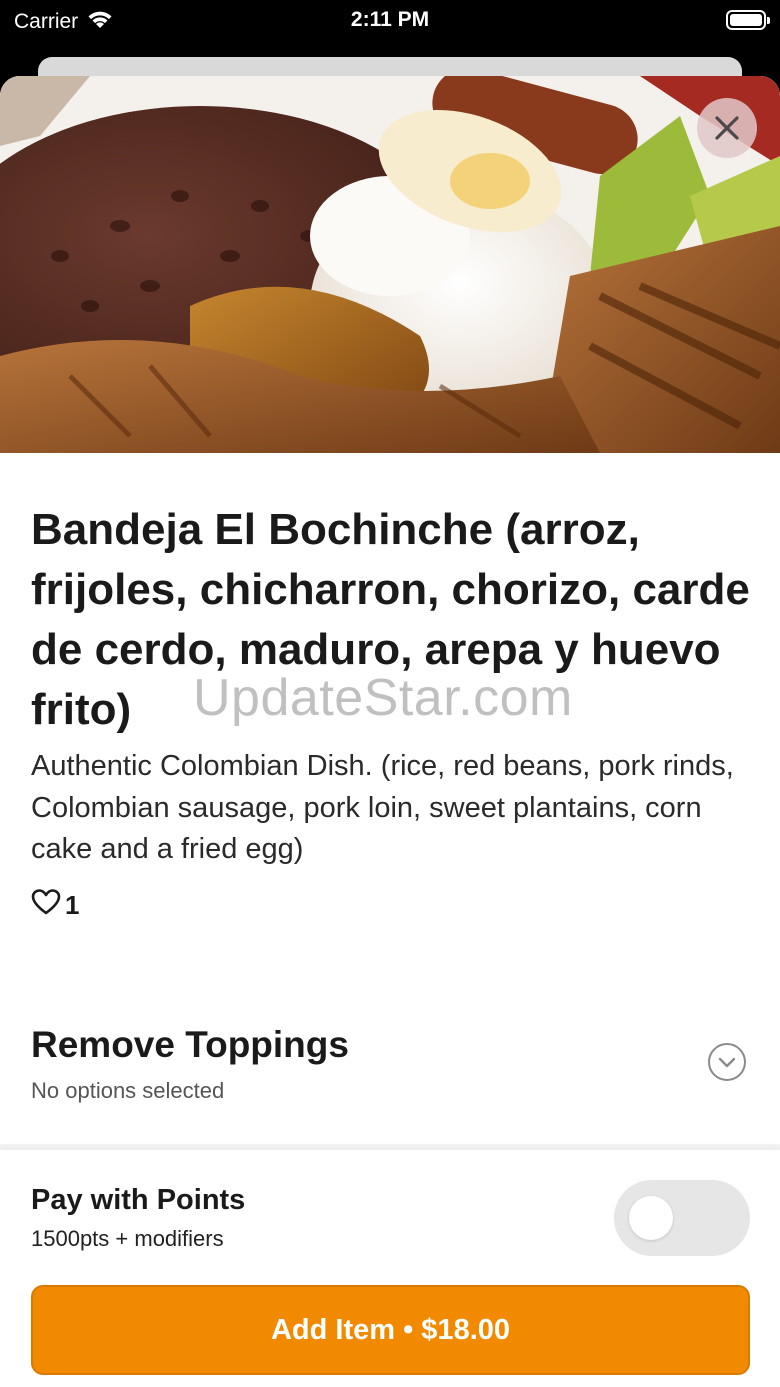 This screenshot has height=1387, width=780. I want to click on section-subtitle: No options selected, so click(128, 1090).